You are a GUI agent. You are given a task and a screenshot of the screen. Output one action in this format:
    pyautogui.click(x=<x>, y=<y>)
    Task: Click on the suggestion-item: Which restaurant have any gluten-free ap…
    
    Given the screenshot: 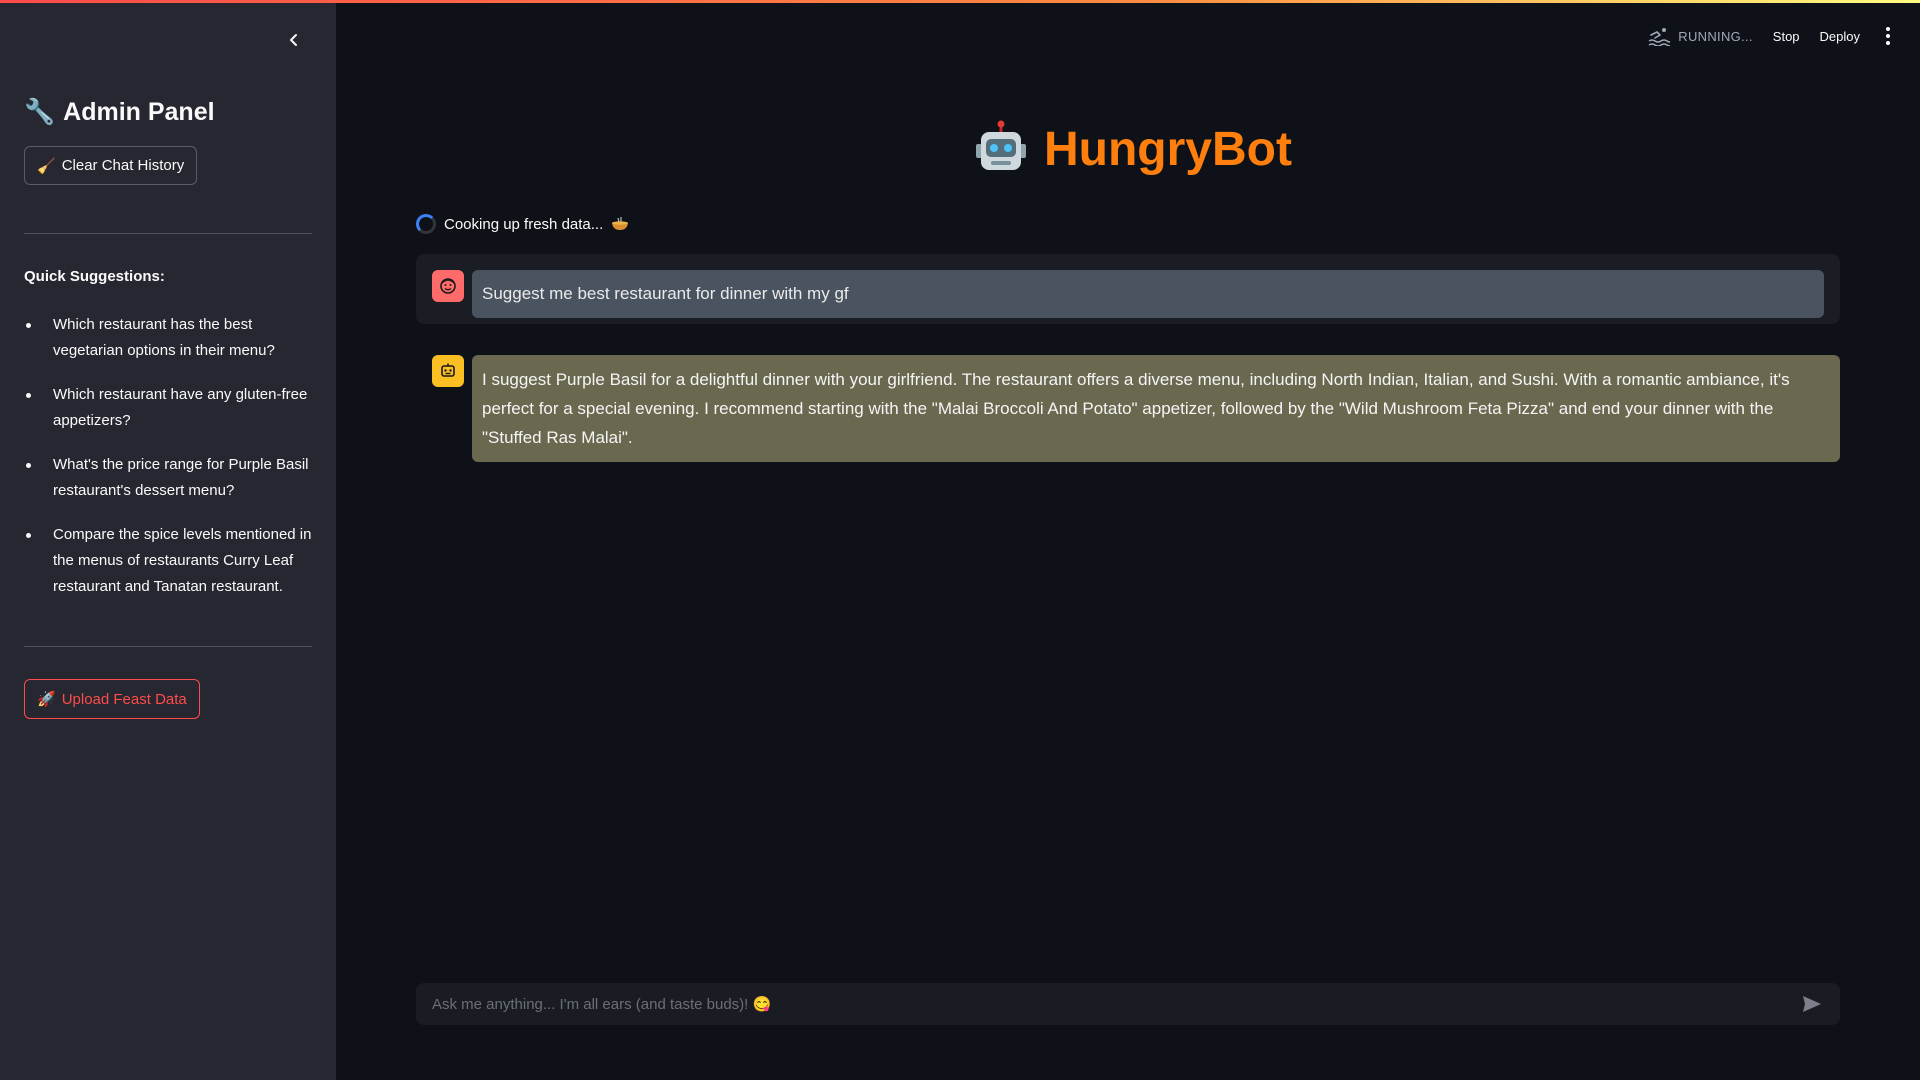 What is the action you would take?
    pyautogui.click(x=170, y=408)
    